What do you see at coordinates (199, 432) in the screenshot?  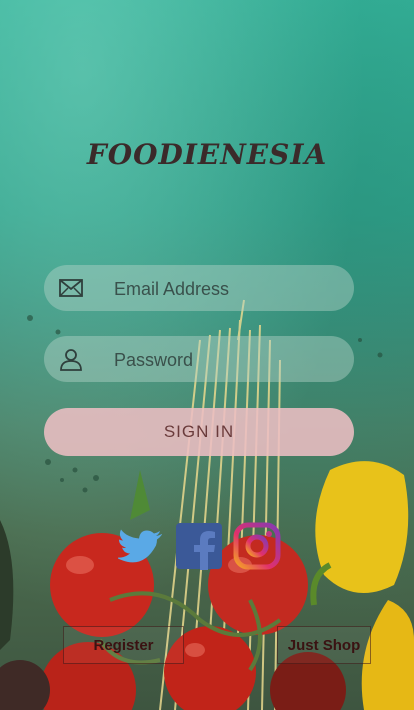 I see `sign-in-button: SIGN IN` at bounding box center [199, 432].